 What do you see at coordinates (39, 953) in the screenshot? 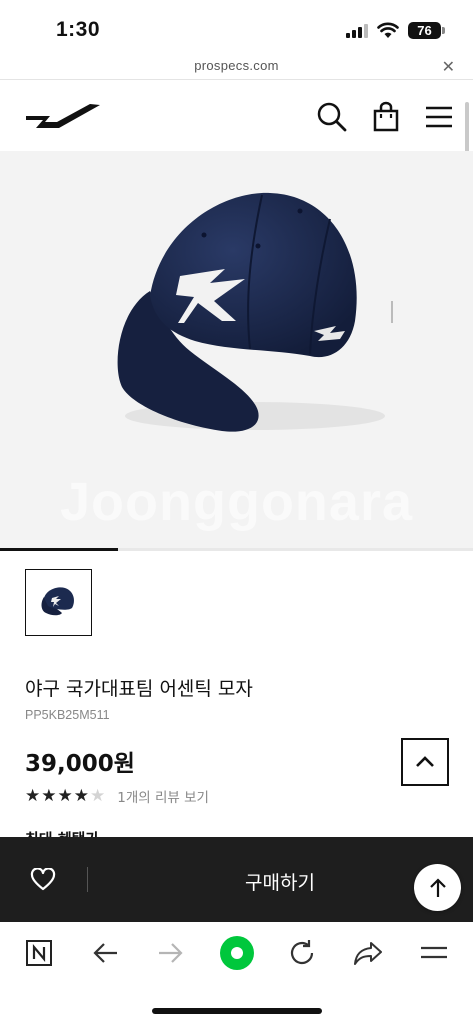
I see `naver-n-icon` at bounding box center [39, 953].